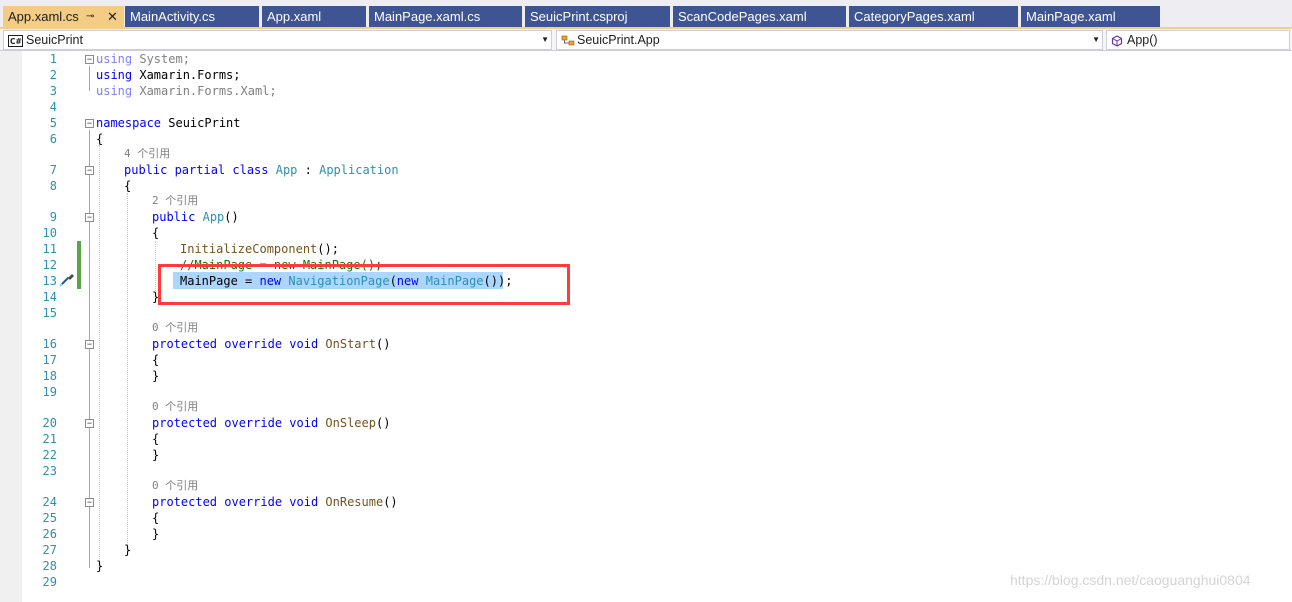 The width and height of the screenshot is (1292, 602). Describe the element at coordinates (53, 75) in the screenshot. I see `line-number: 2` at that location.